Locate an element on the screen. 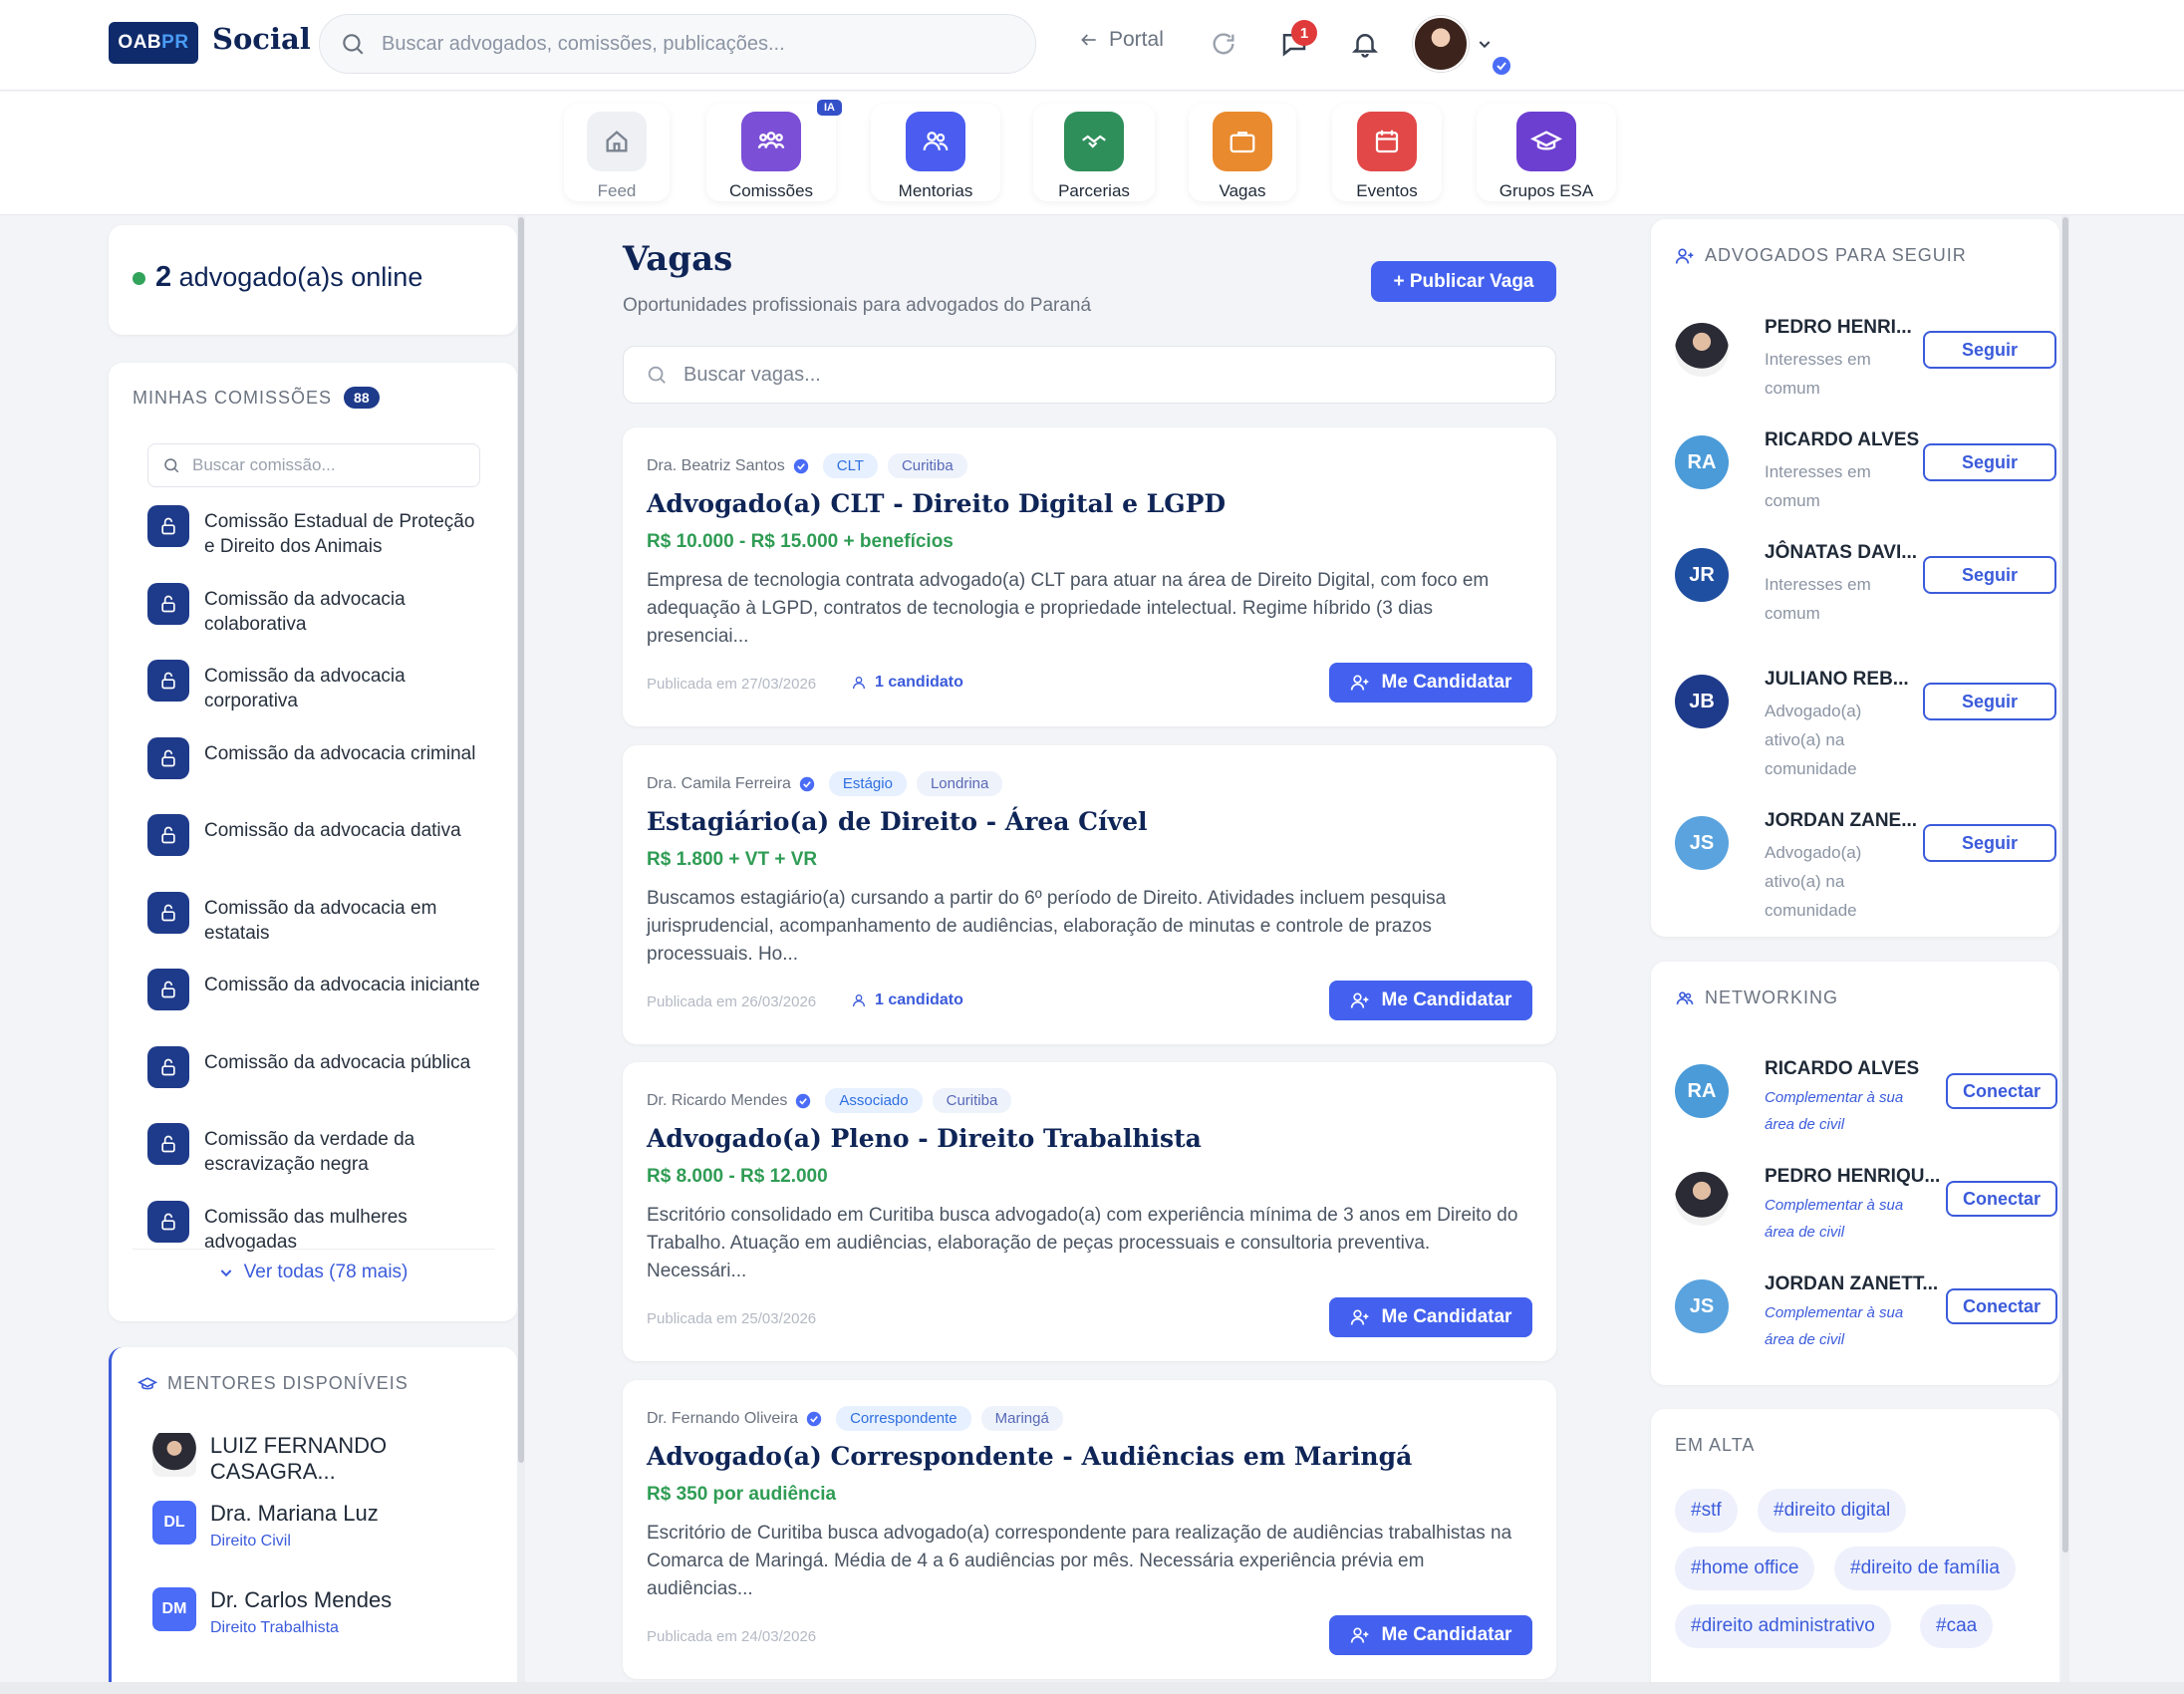 This screenshot has height=1694, width=2184. nav-parcerias: Parcerias is located at coordinates (1094, 152).